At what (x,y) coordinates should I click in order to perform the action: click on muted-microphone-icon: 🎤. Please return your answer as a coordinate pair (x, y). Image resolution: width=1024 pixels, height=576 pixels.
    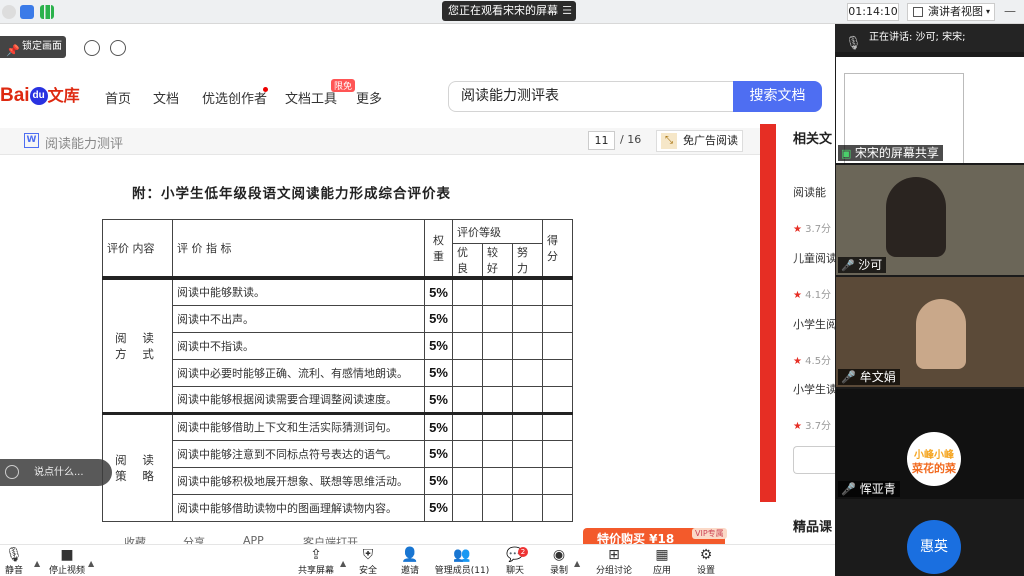
    Looking at the image, I should click on (850, 377).